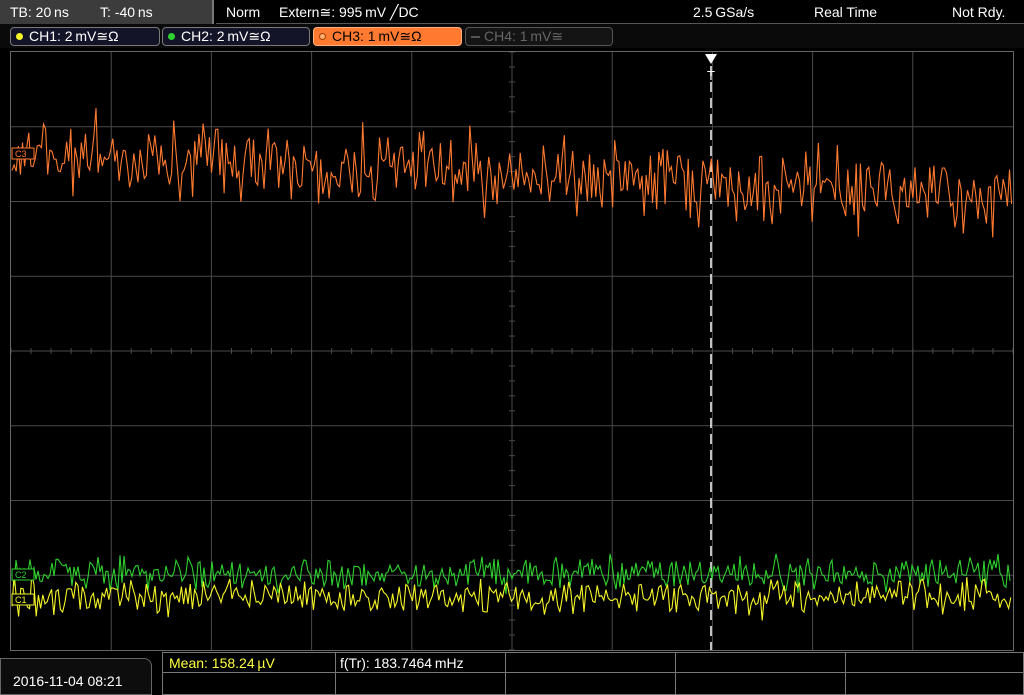 This screenshot has height=695, width=1024. What do you see at coordinates (74, 36) in the screenshot?
I see `channel-1-label: CH1: 2 mV≅Ω` at bounding box center [74, 36].